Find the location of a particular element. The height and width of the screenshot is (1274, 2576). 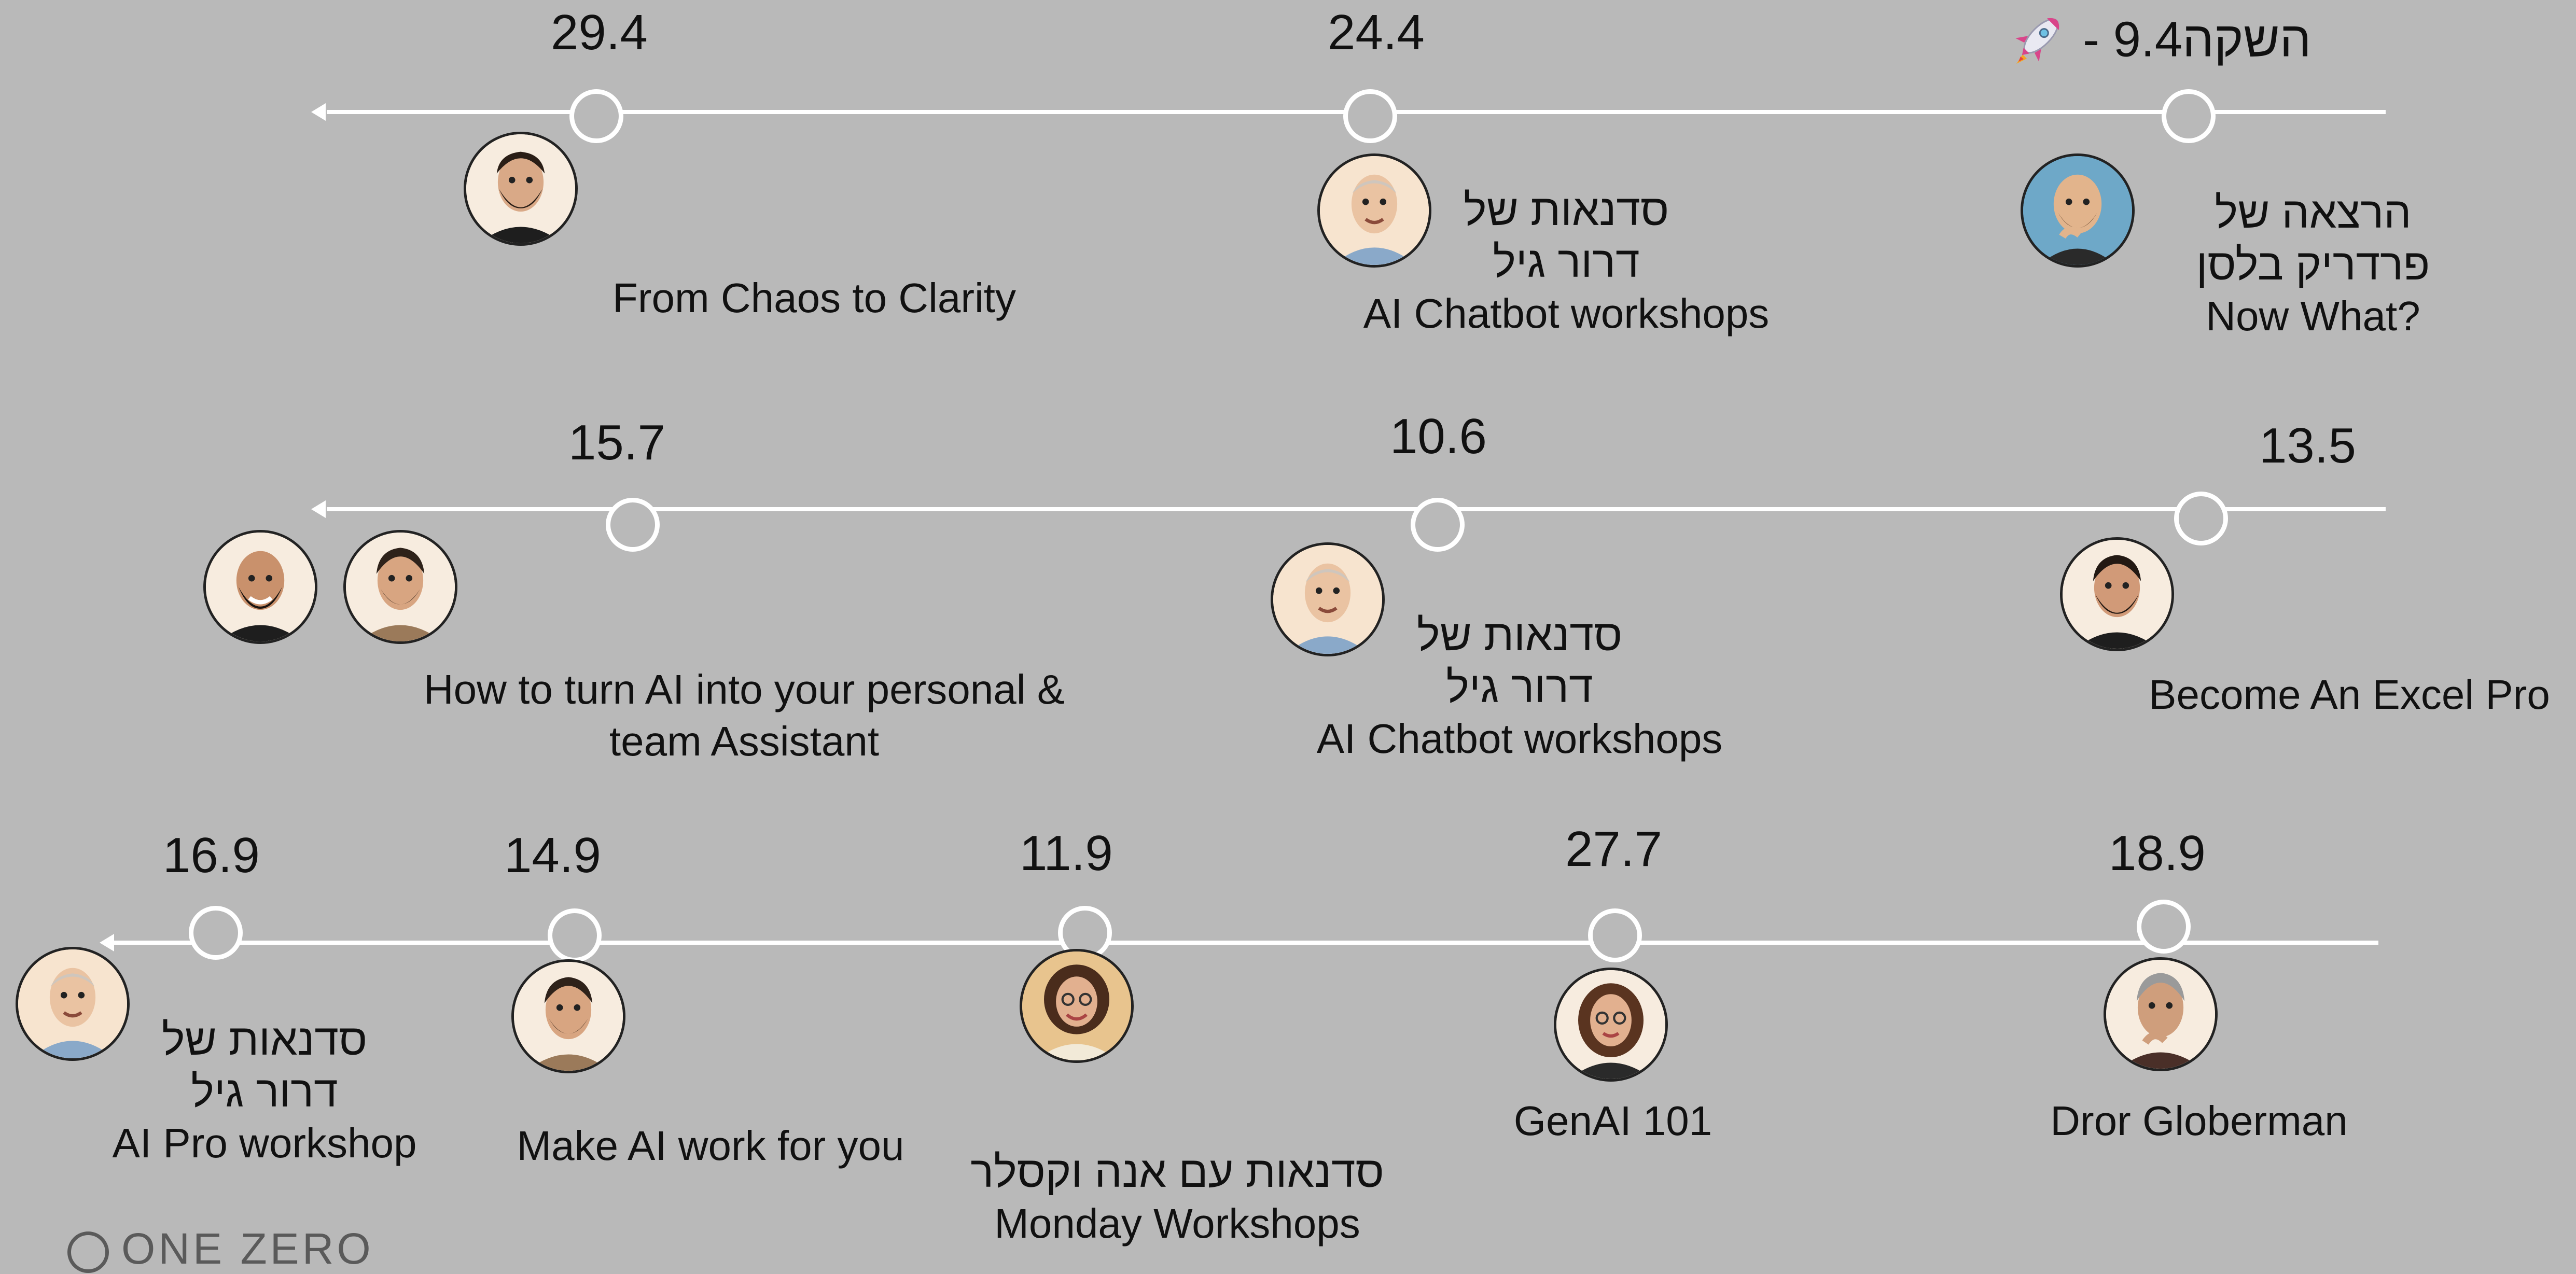

event-en-title: Become An Excel Pro is located at coordinates (2349, 694).